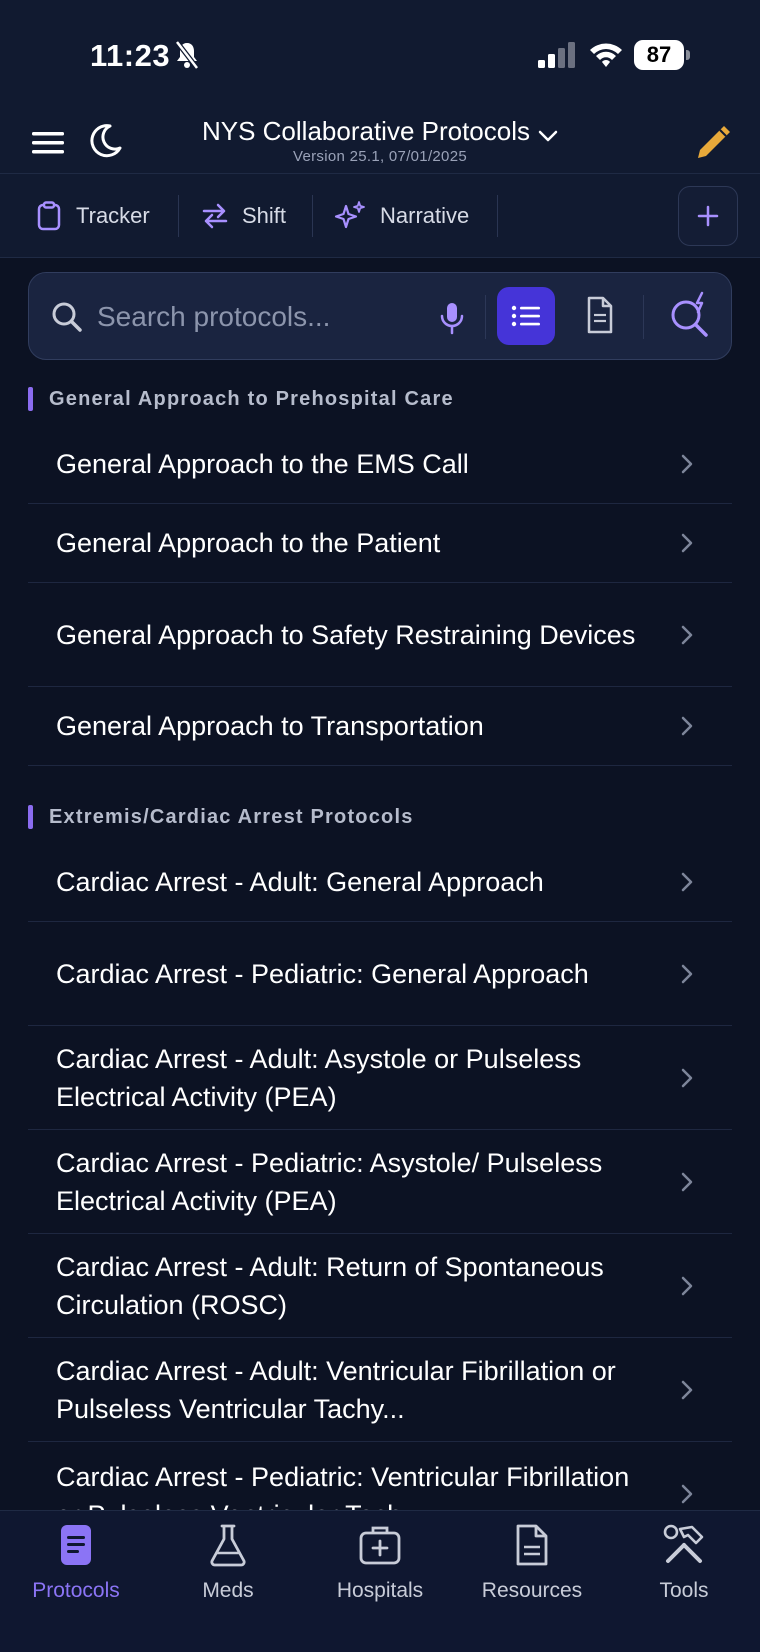  I want to click on protocol-document-icon, so click(76, 1545).